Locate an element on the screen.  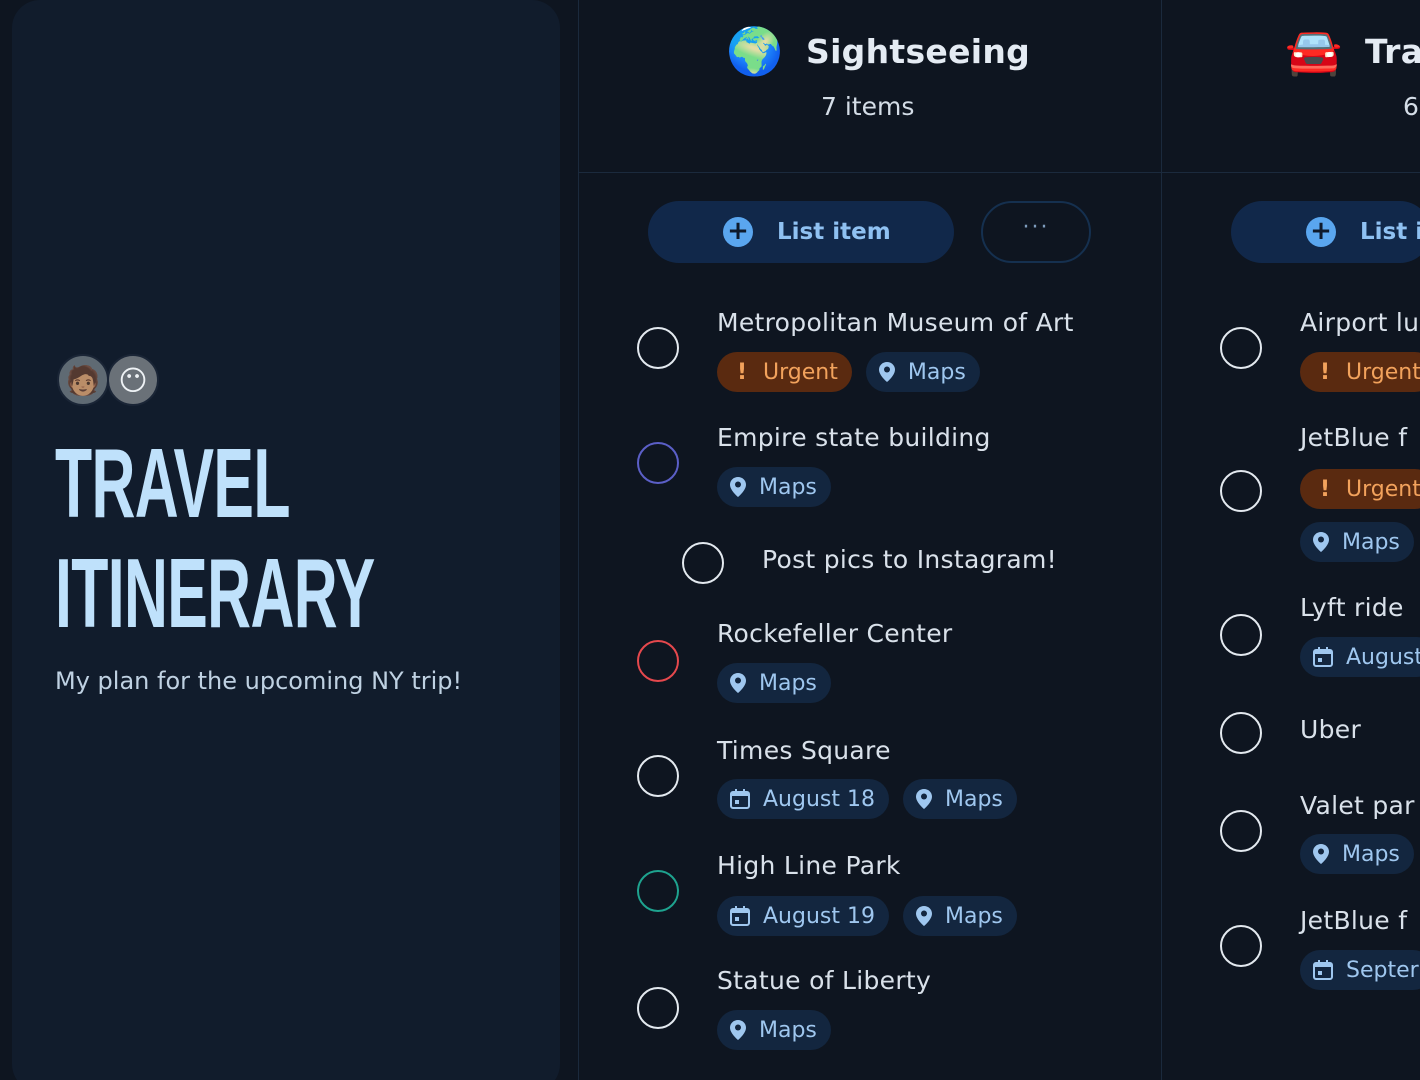
column-item-count: 6 is located at coordinates (1411, 106).